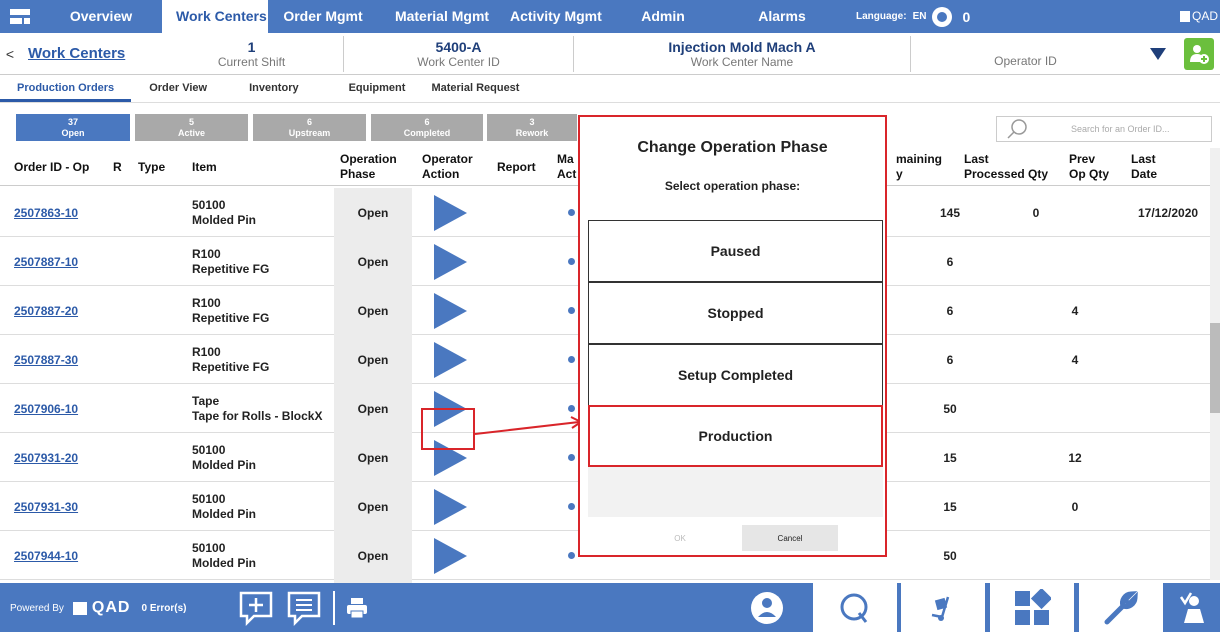  Describe the element at coordinates (1017, 129) in the screenshot. I see `search-icon` at that location.